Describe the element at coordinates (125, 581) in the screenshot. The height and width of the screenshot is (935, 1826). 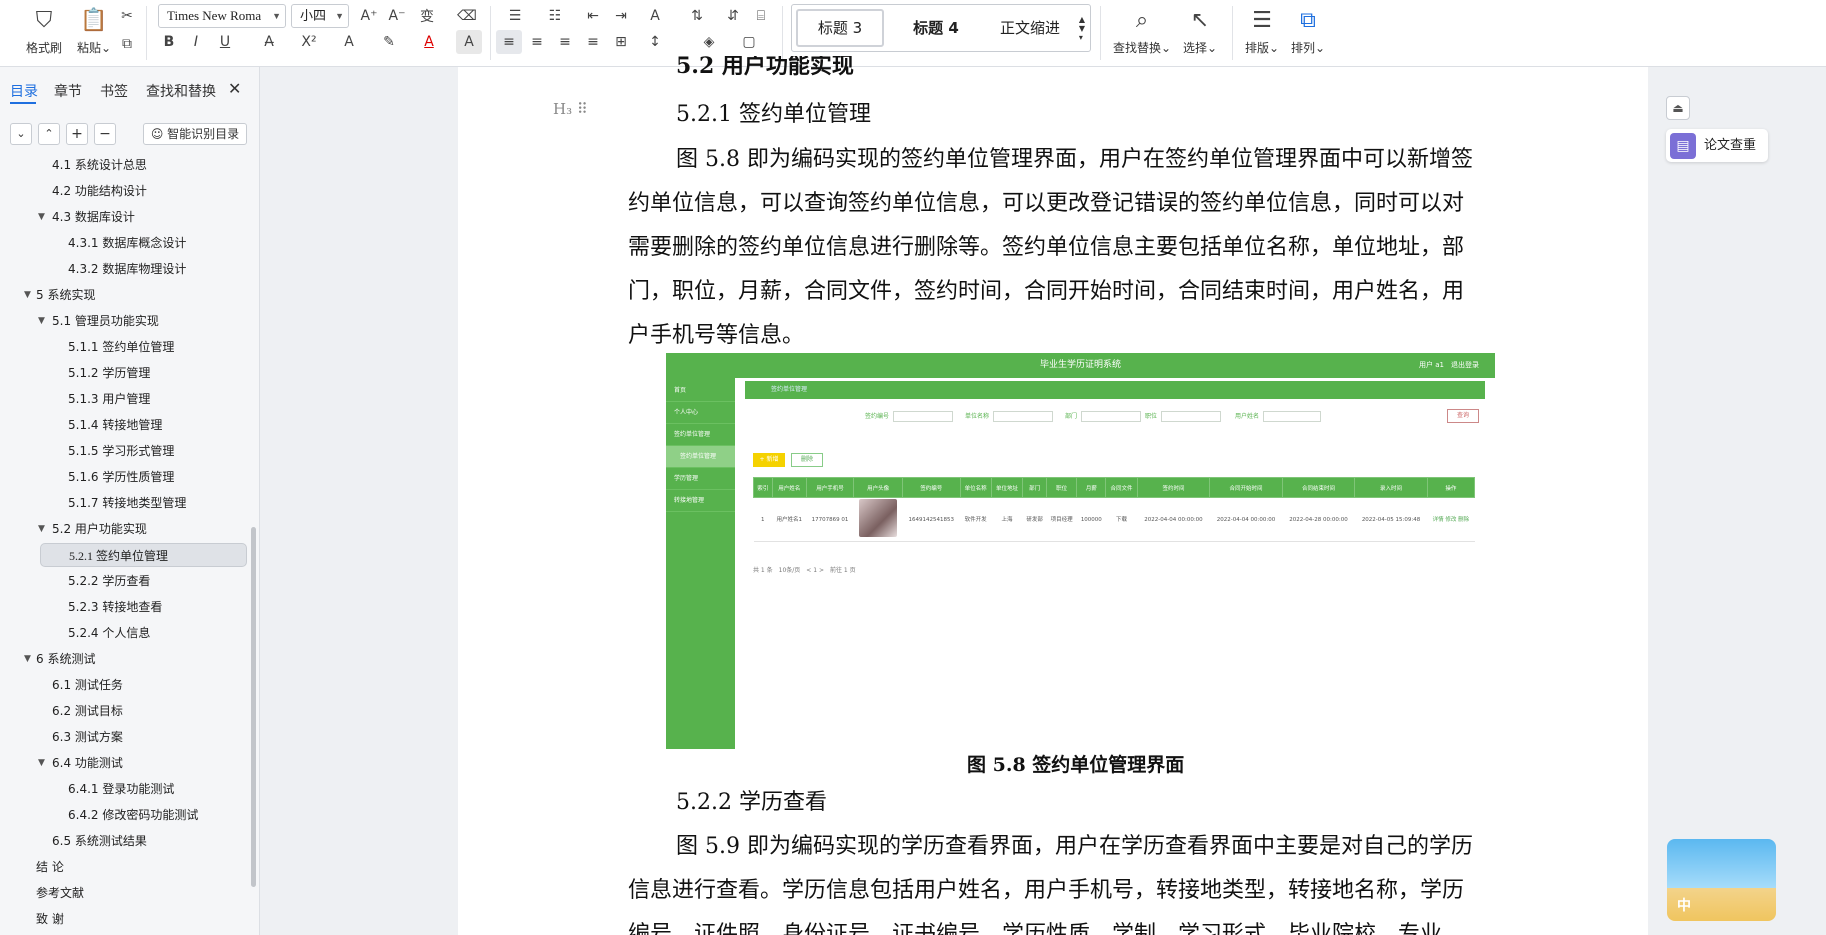
I see `toc-item: 5.2.2 学历查看` at that location.